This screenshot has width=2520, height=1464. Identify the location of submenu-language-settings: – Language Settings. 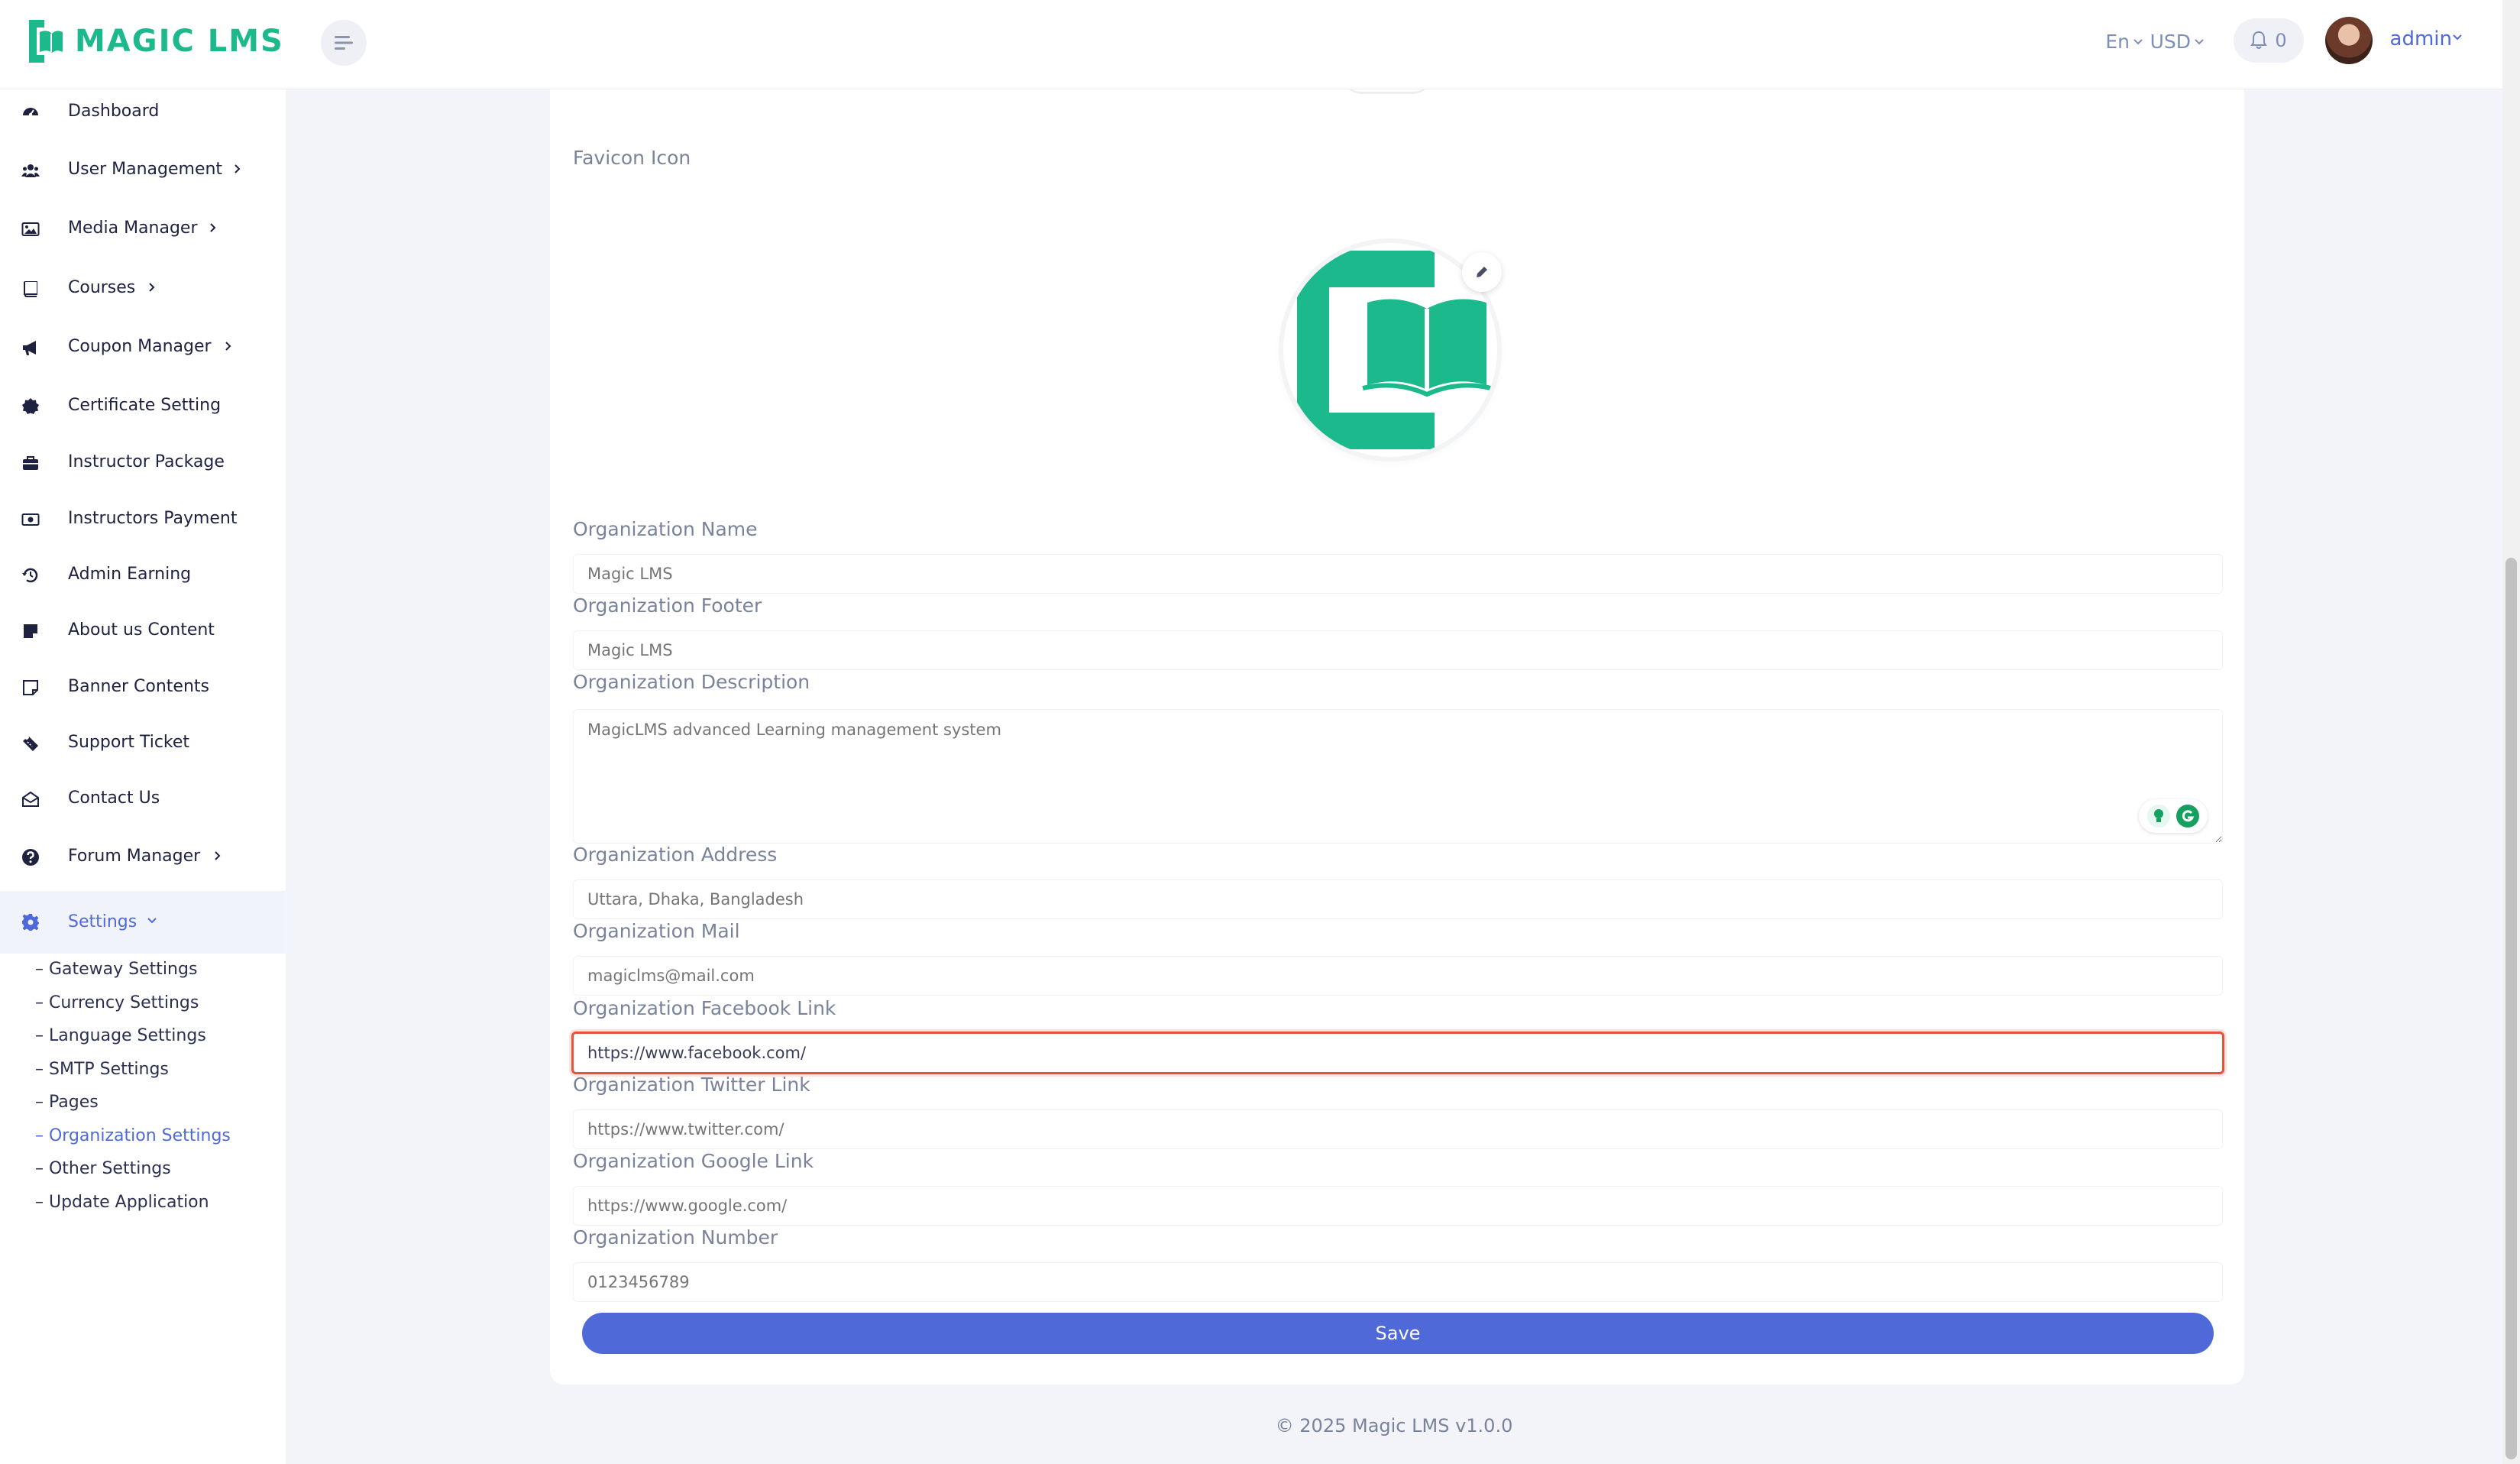
(121, 1035).